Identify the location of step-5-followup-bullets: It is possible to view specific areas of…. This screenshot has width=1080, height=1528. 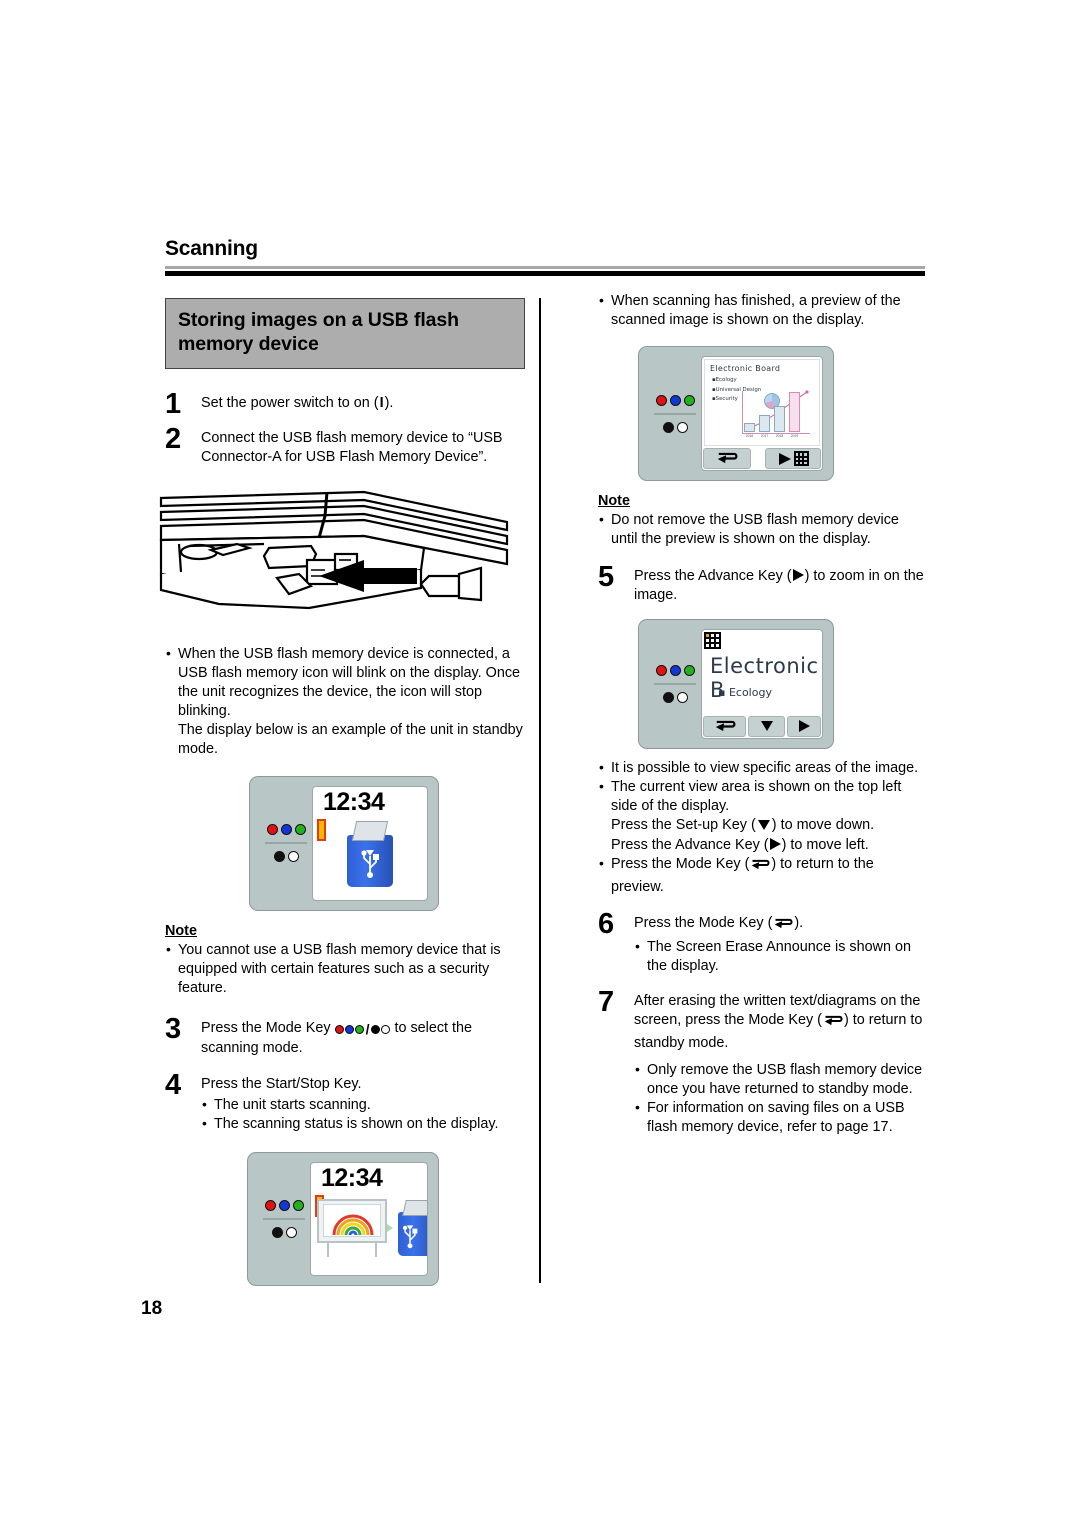
(763, 827).